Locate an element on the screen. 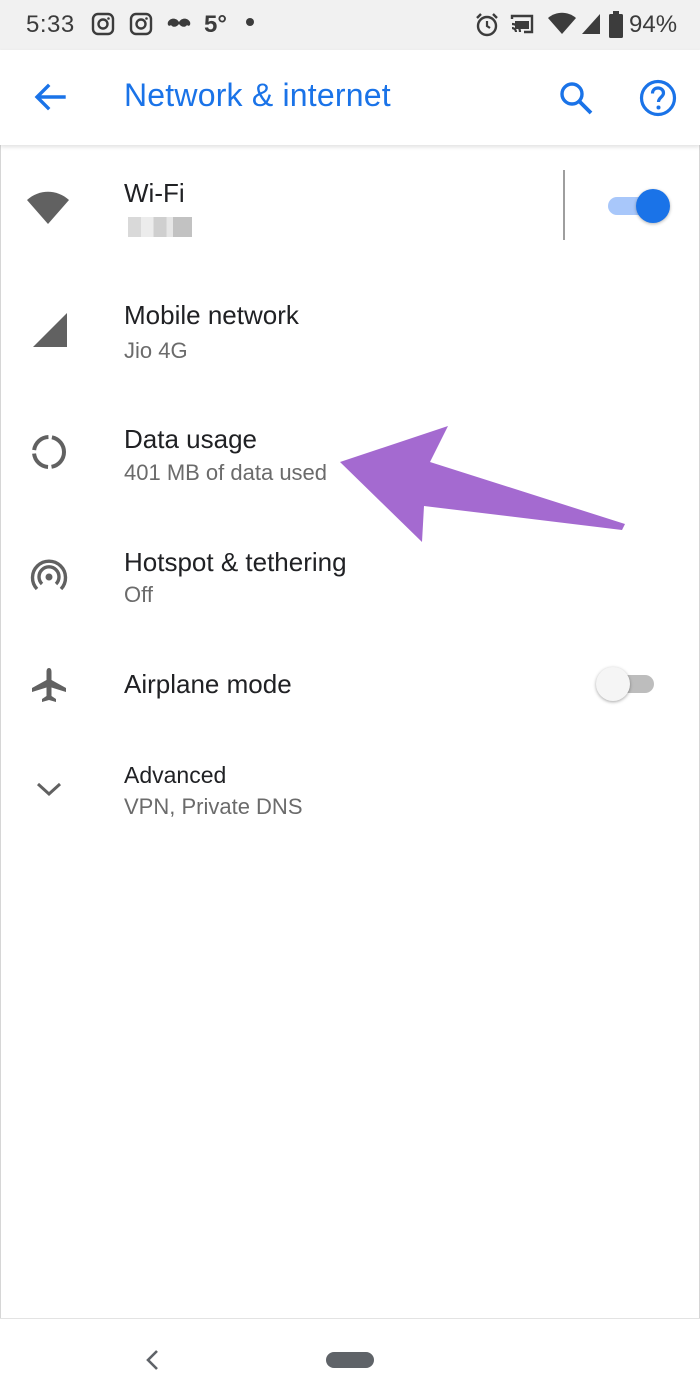 The image size is (700, 1399). airplane-icon is located at coordinates (49, 685).